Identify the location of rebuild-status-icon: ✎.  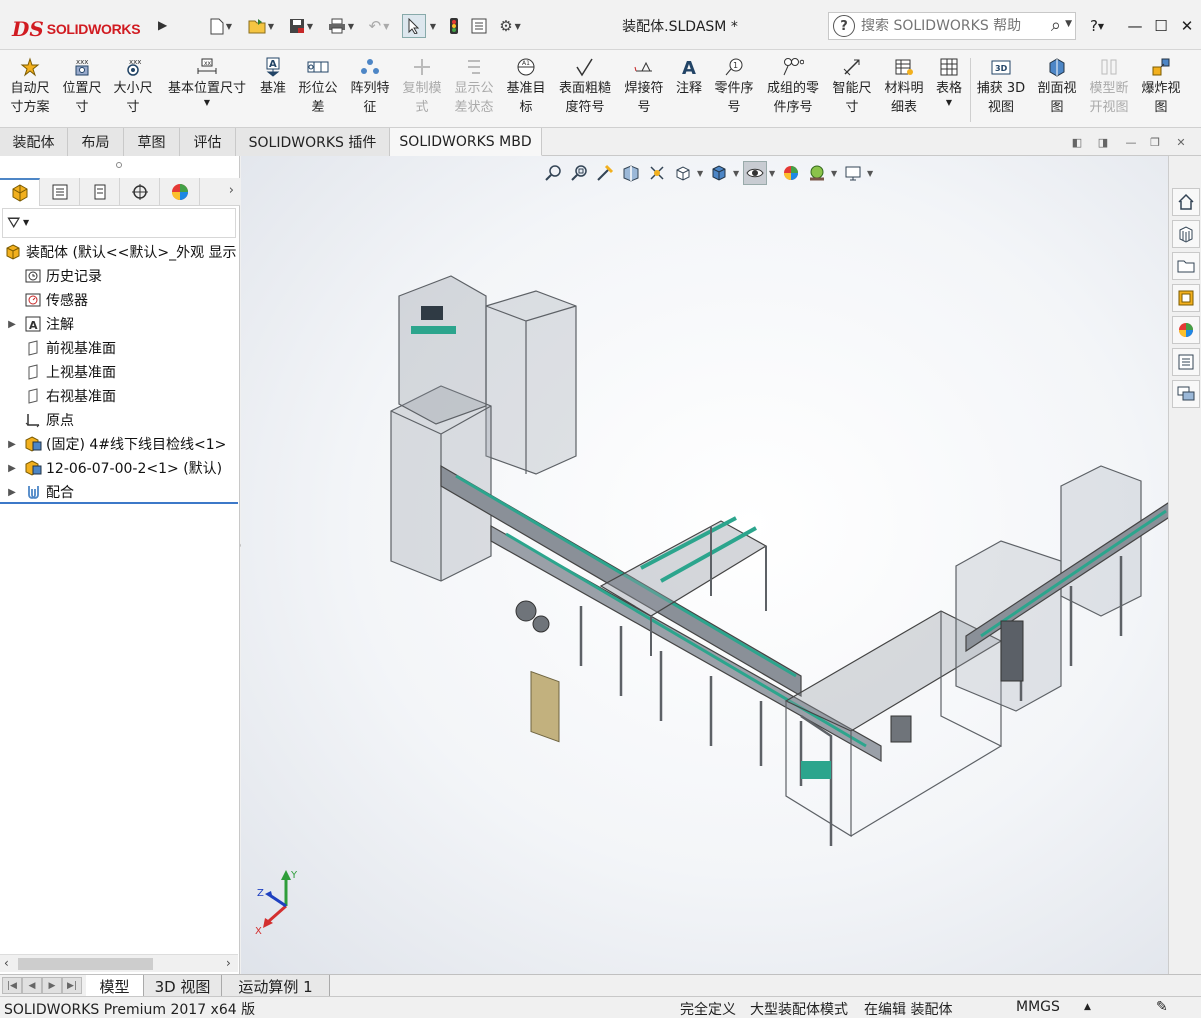
(1162, 1007).